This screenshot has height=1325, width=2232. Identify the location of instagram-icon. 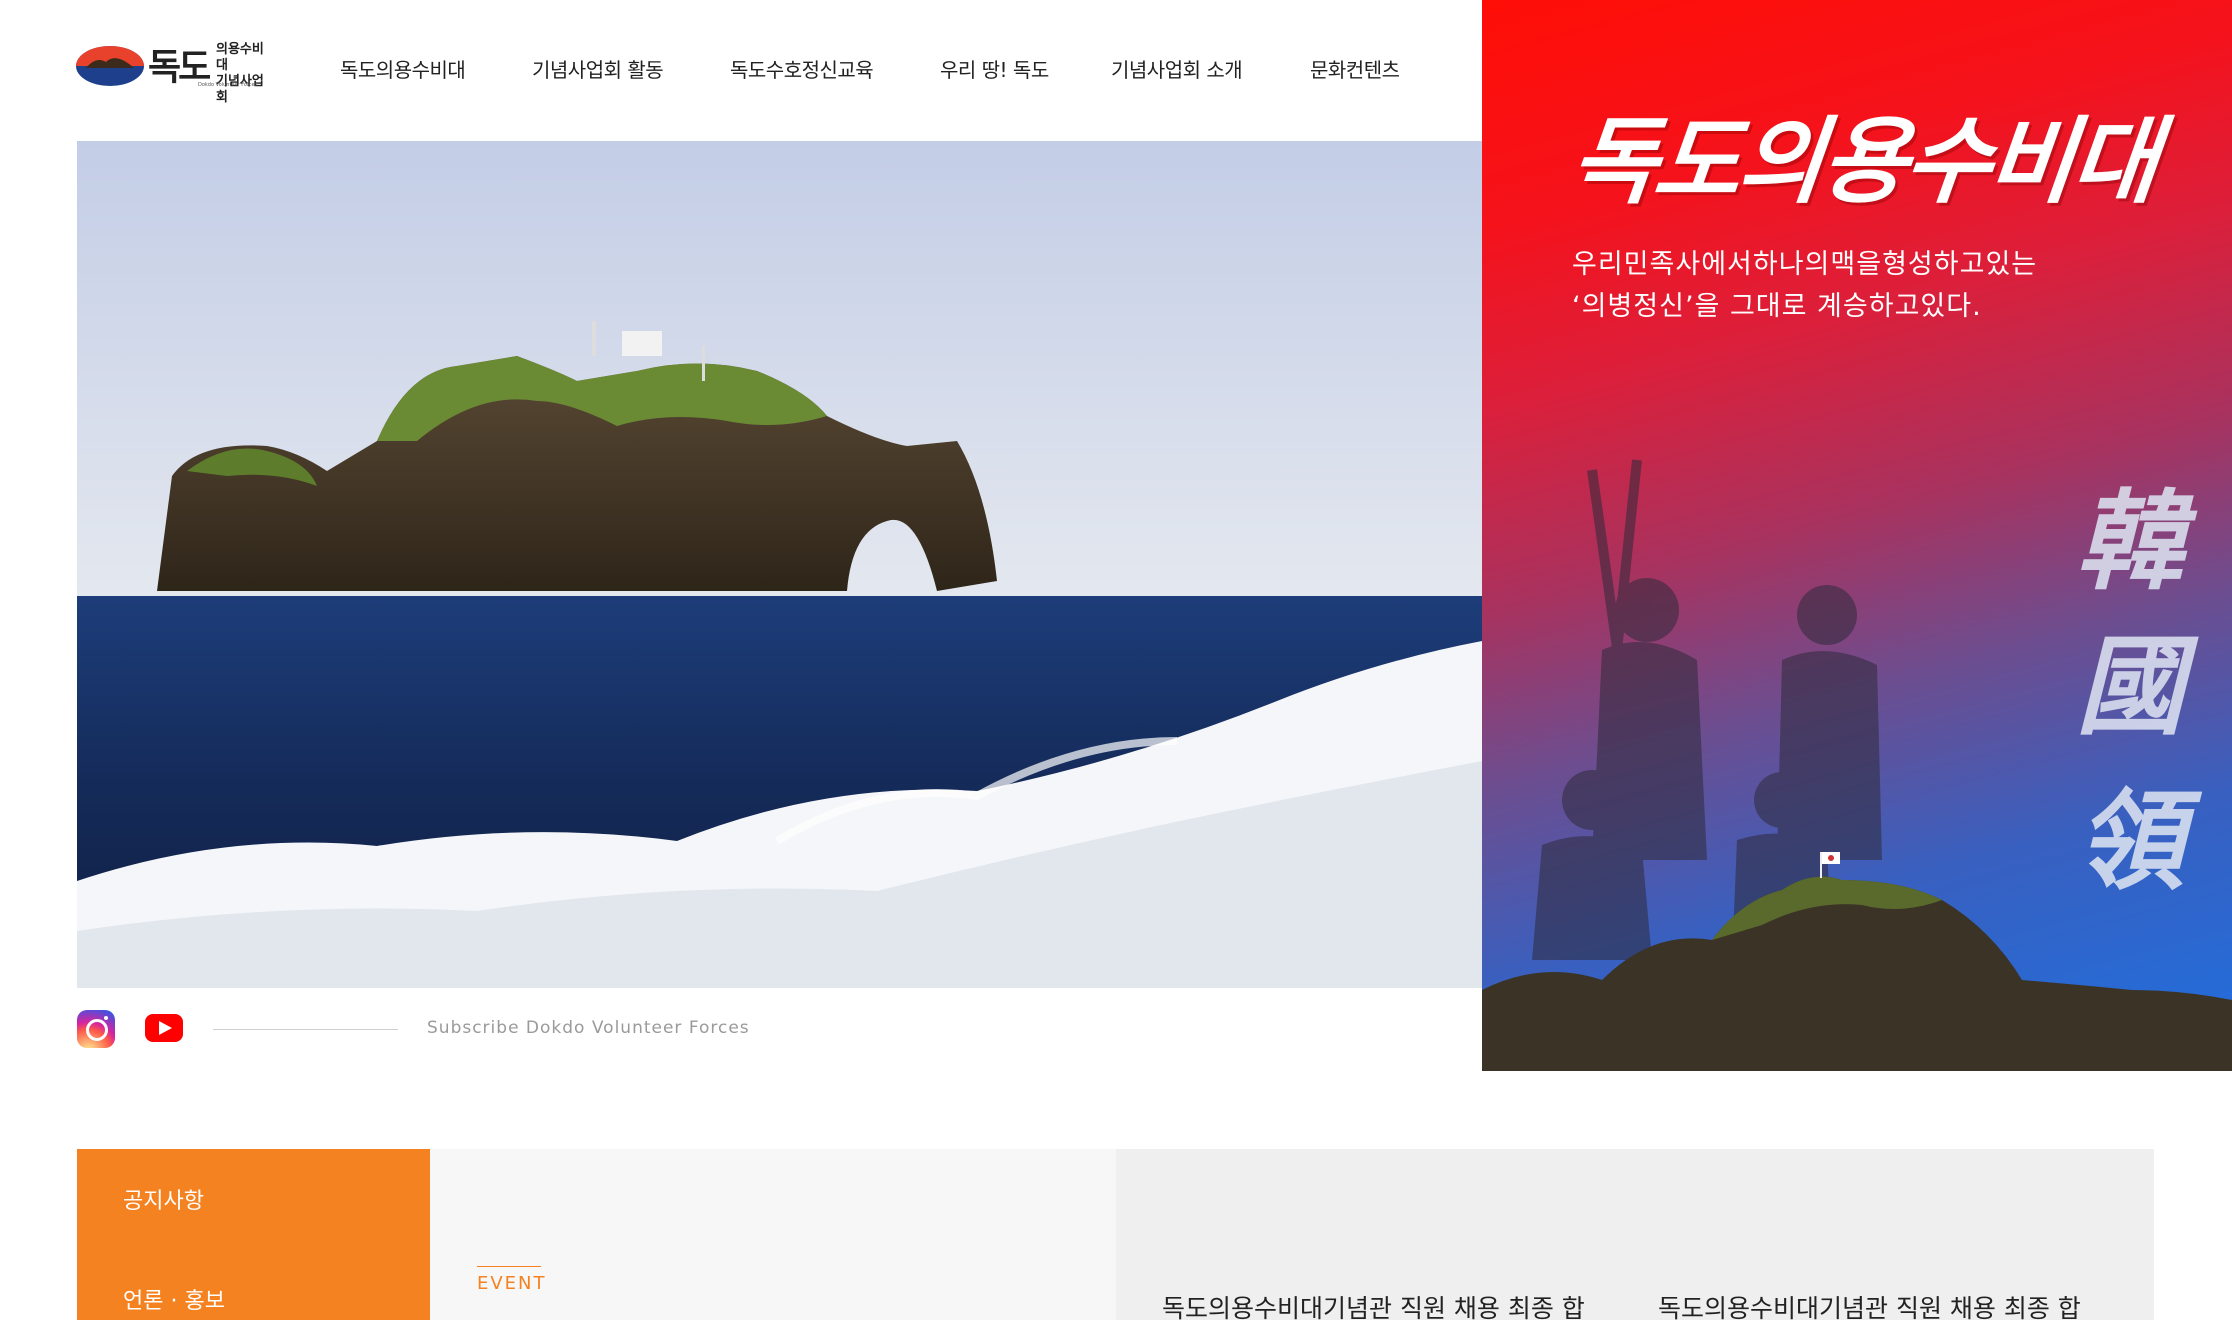
(96, 1029).